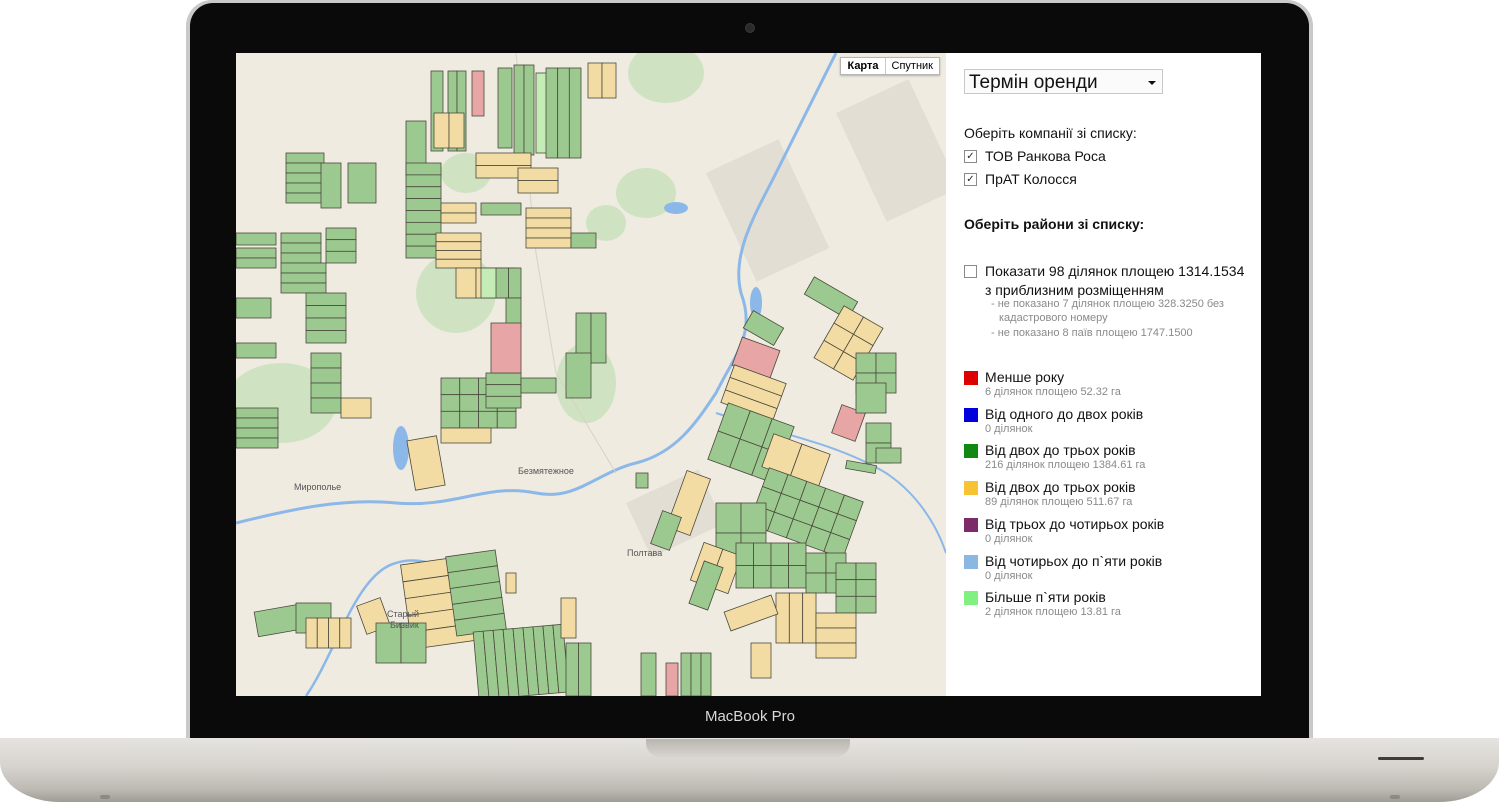 The height and width of the screenshot is (802, 1499). What do you see at coordinates (1045, 156) in the screenshot?
I see `company-label-1: ТОВ Ранкова Роса` at bounding box center [1045, 156].